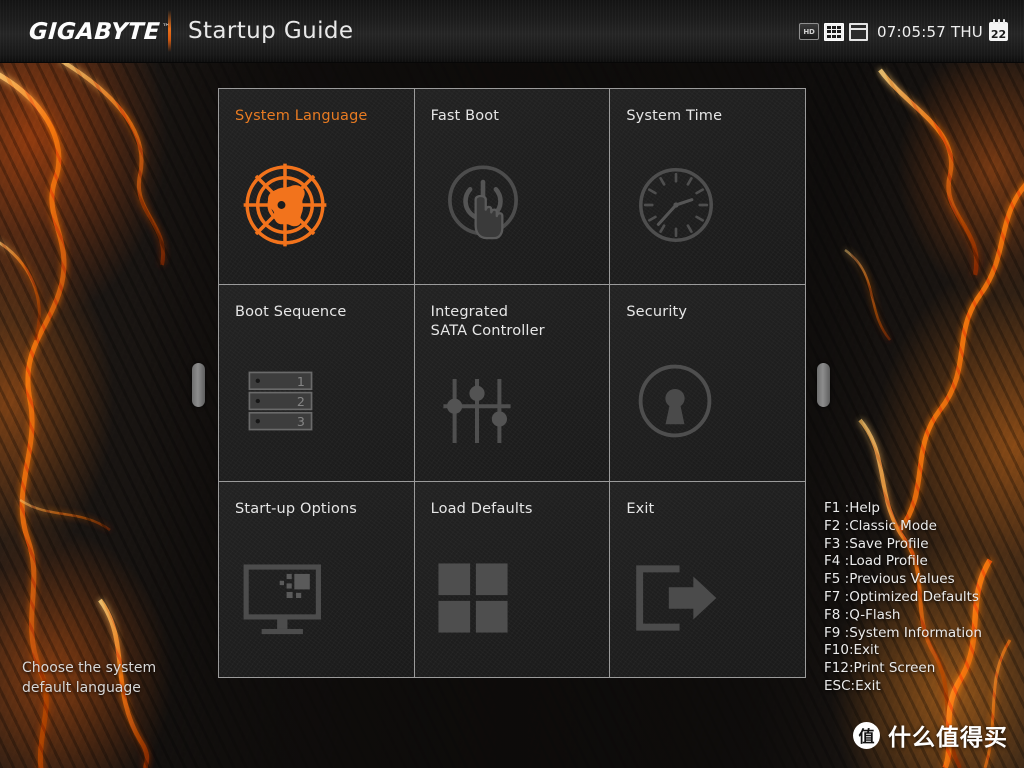 This screenshot has width=1024, height=768. What do you see at coordinates (282, 599) in the screenshot?
I see `monitor-icon` at bounding box center [282, 599].